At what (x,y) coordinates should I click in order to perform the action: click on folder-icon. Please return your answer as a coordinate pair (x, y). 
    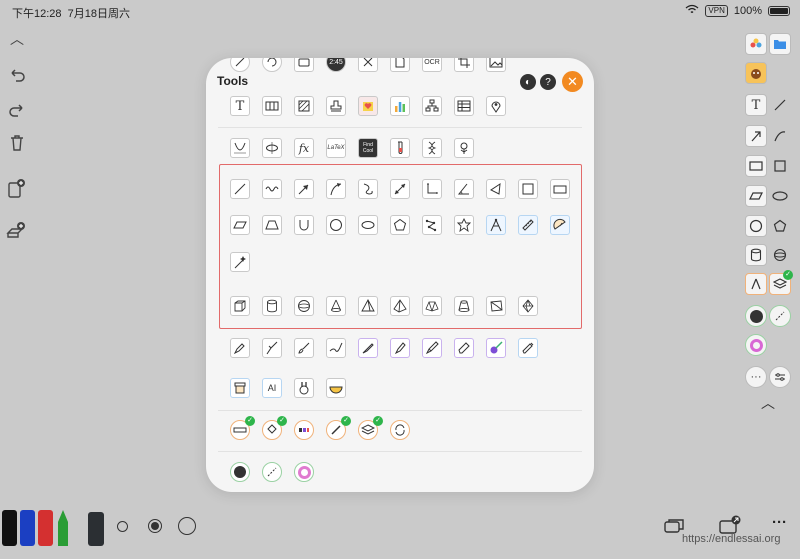
    Looking at the image, I should click on (780, 44).